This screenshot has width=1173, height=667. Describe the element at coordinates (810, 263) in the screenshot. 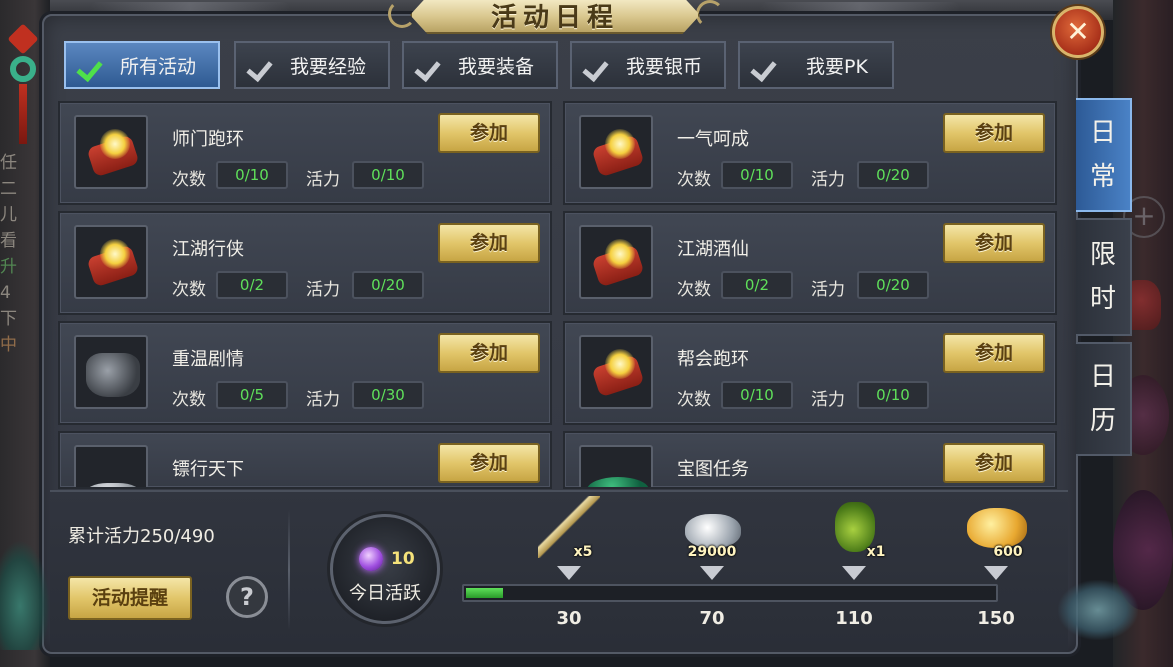

I see `activity-card: 江湖酒仙 次数 0/2 活力 0/20 参加` at that location.